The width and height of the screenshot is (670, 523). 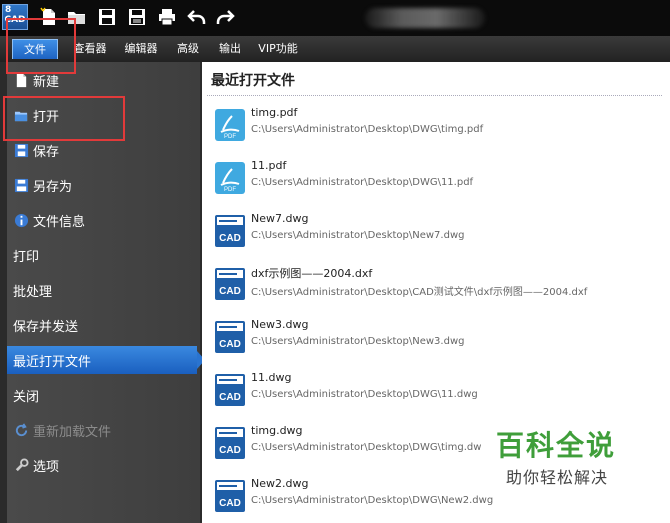 What do you see at coordinates (103, 185) in the screenshot?
I see `sidebar-item-save-as: 另存为` at bounding box center [103, 185].